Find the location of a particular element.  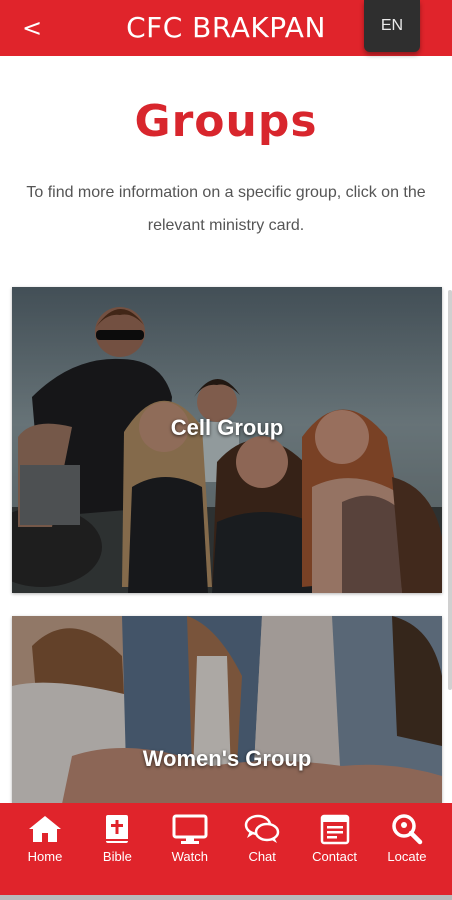

contact-card-icon is located at coordinates (334, 829).